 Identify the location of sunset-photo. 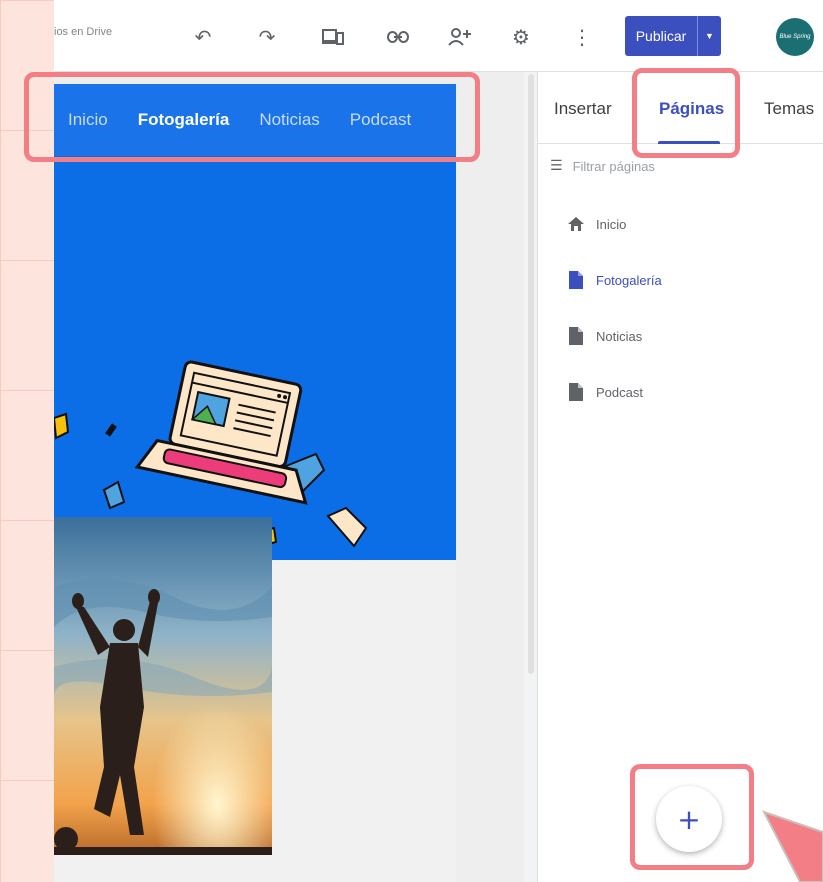
(163, 686).